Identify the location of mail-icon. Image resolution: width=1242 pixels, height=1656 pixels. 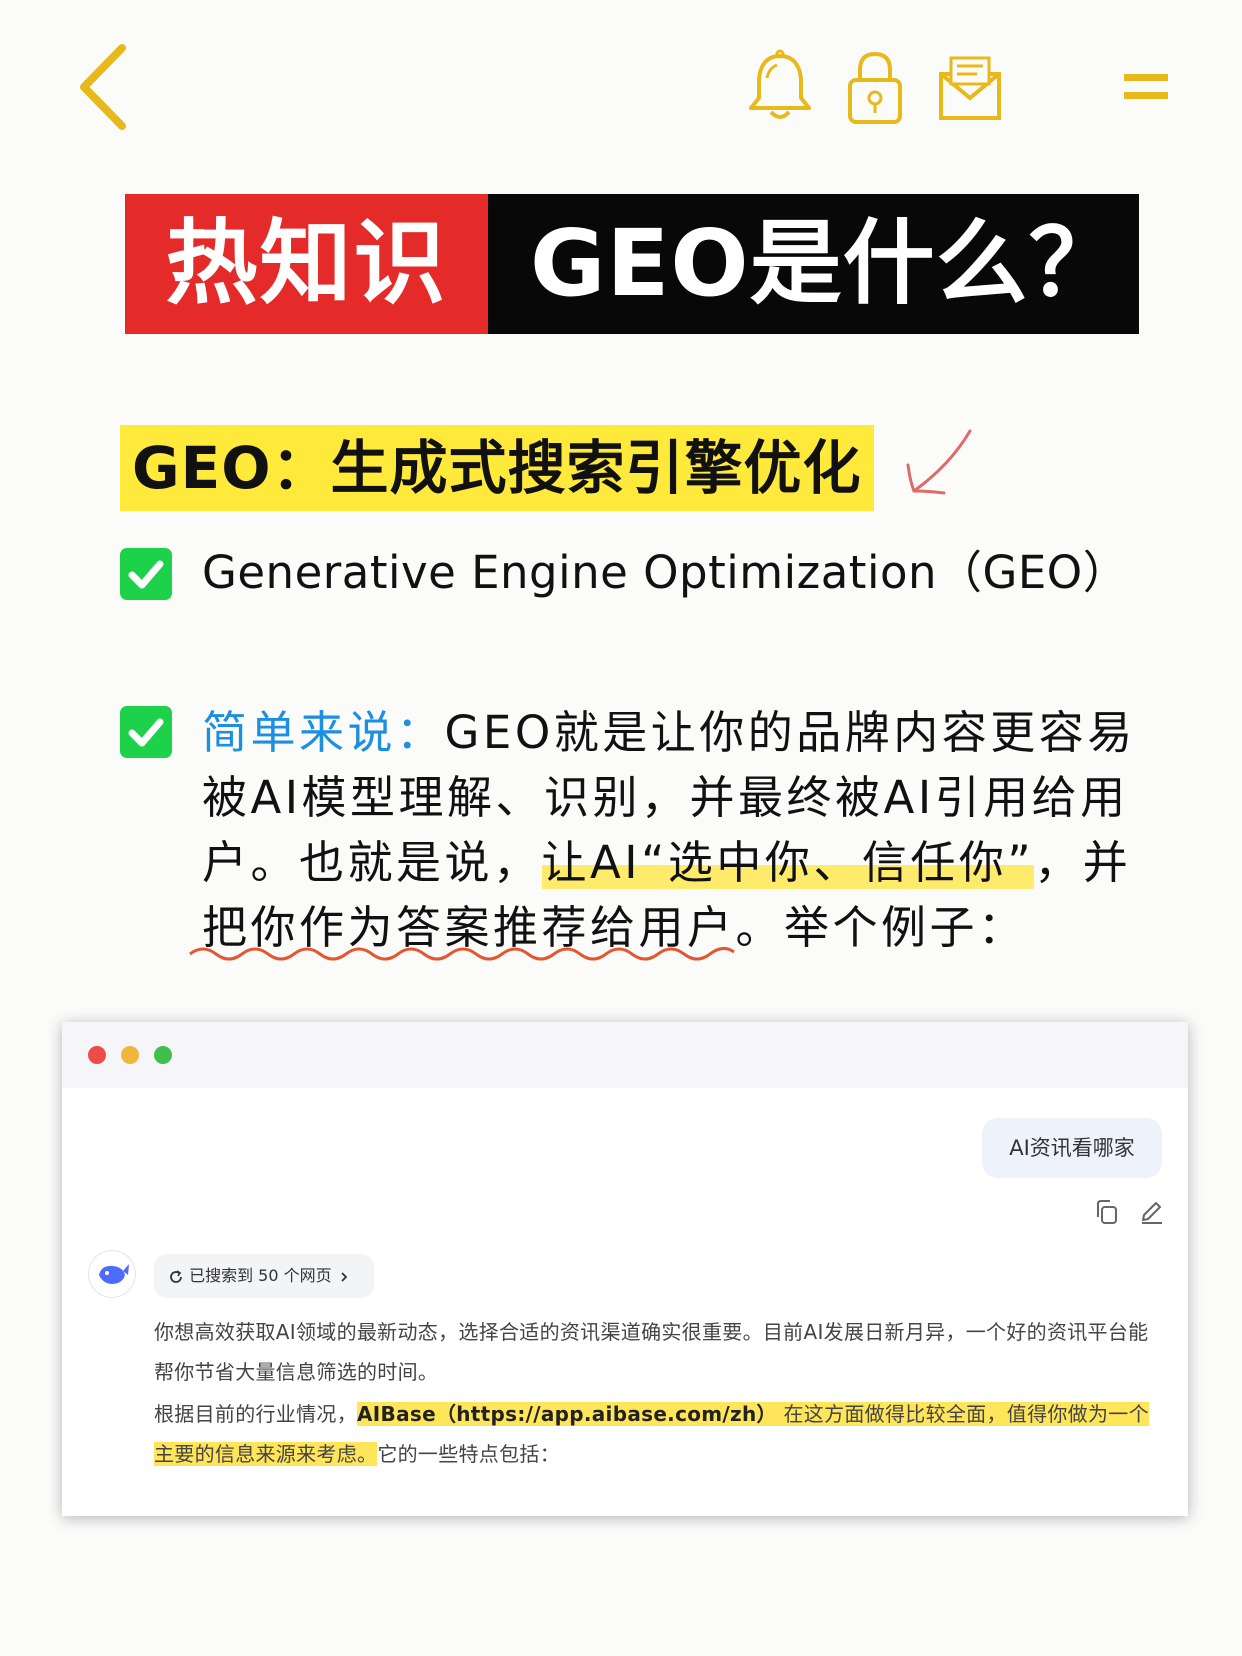
(970, 88).